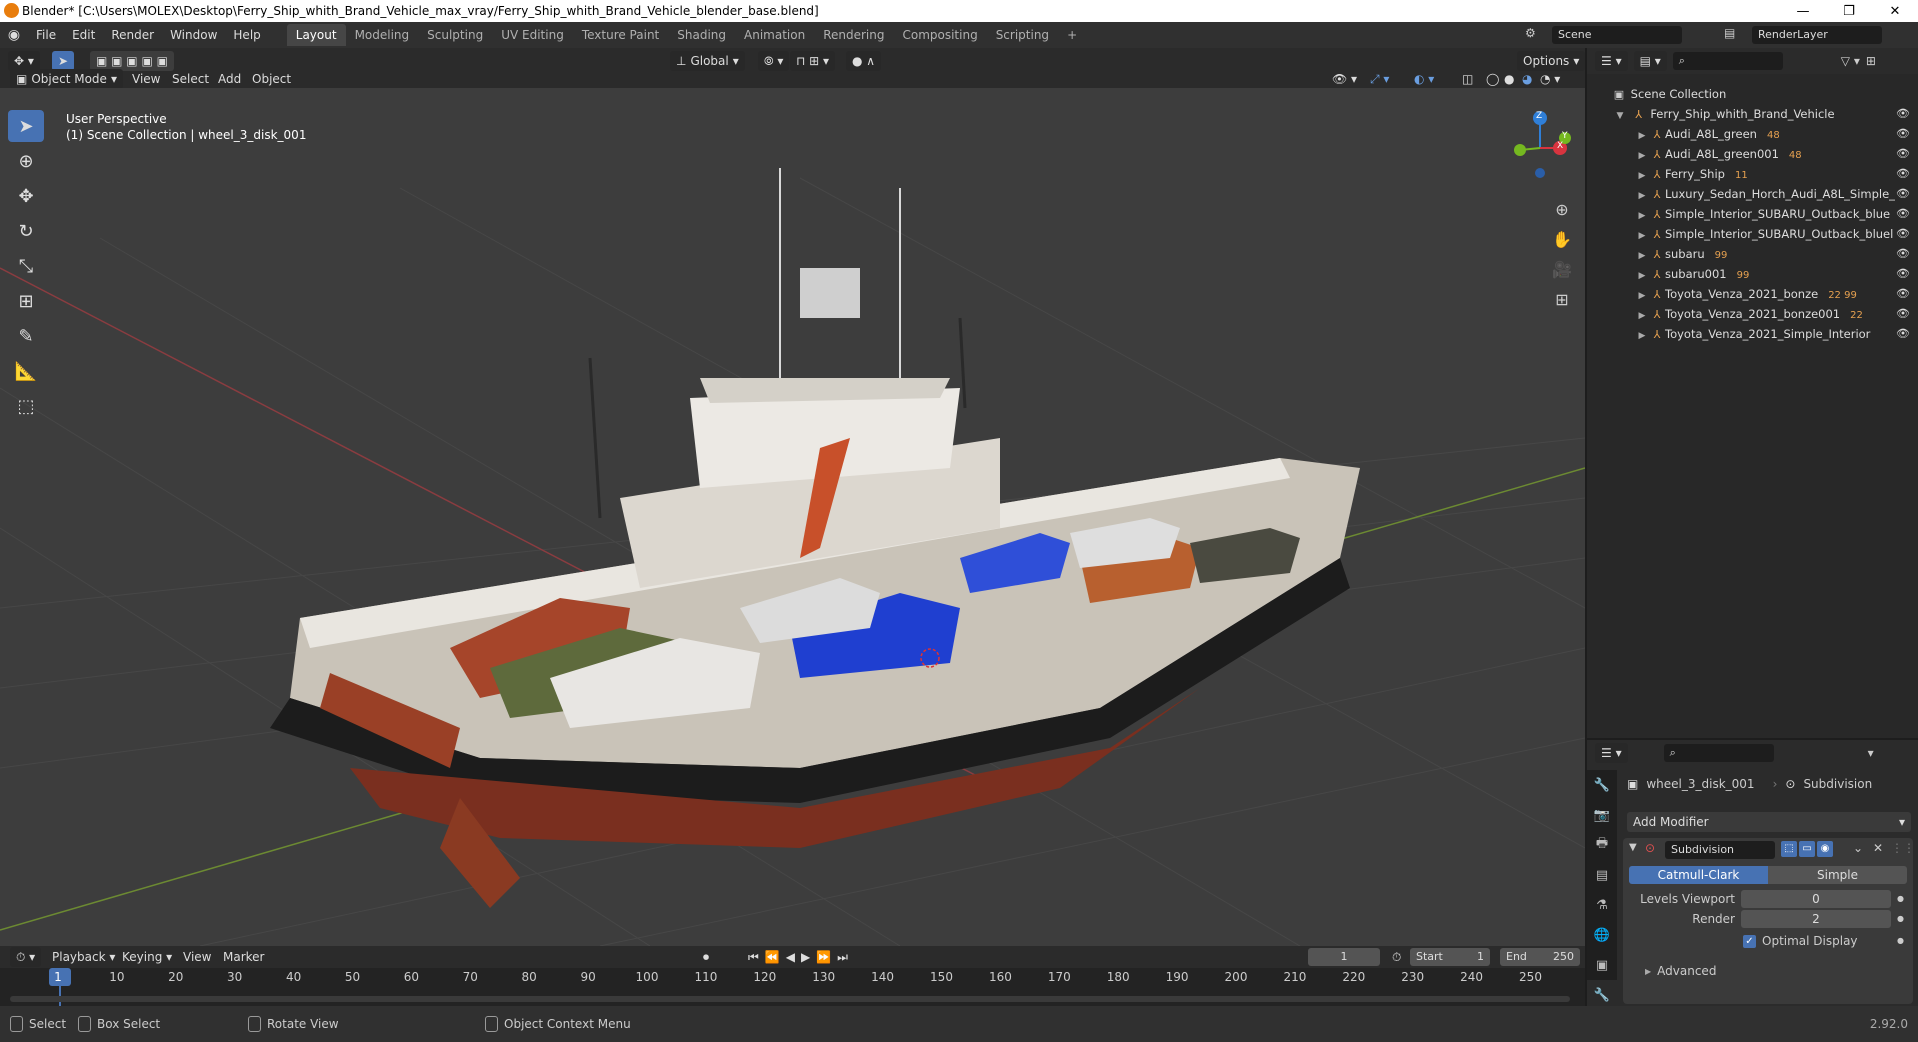  I want to click on outliner-scene-collection: ▣ Scene Collection, so click(1752, 94).